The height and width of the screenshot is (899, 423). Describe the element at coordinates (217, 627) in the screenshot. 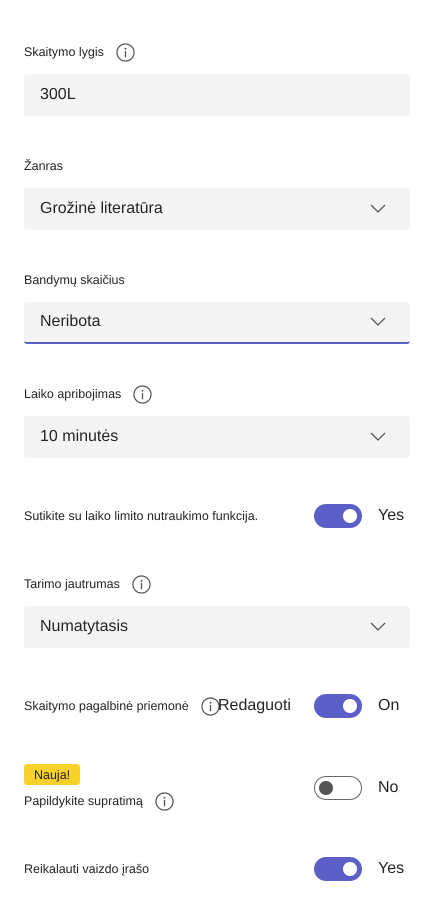

I see `dropdown: Numatytasis` at that location.